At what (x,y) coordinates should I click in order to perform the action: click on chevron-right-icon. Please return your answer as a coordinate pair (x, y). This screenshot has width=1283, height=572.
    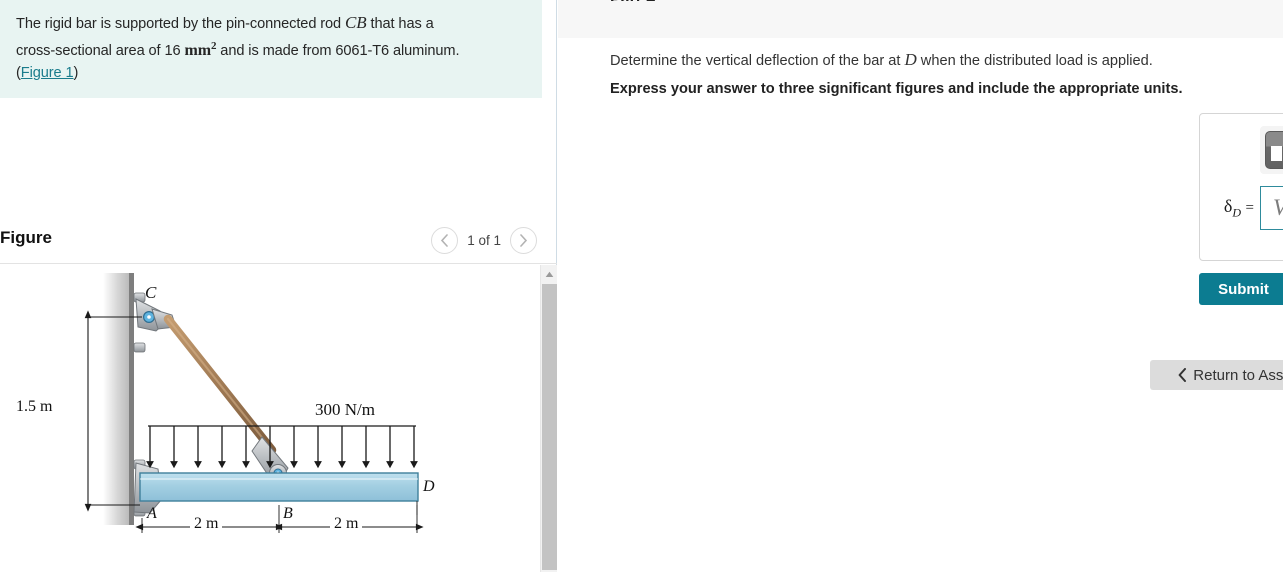
    Looking at the image, I should click on (524, 240).